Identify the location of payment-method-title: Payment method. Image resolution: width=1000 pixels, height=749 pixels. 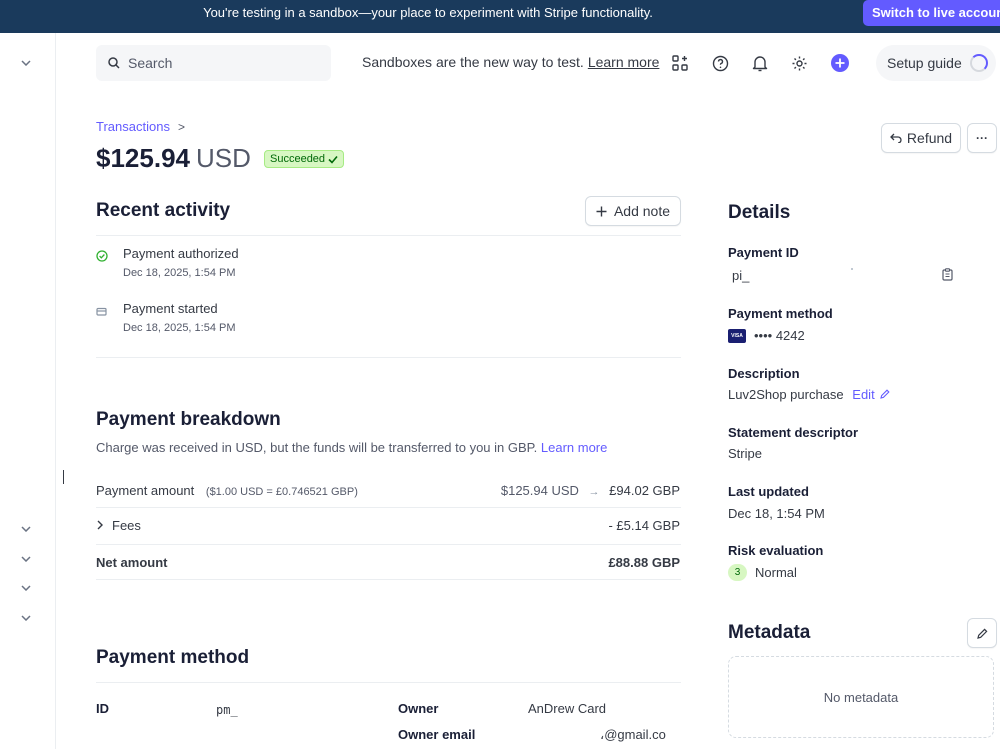
(173, 657).